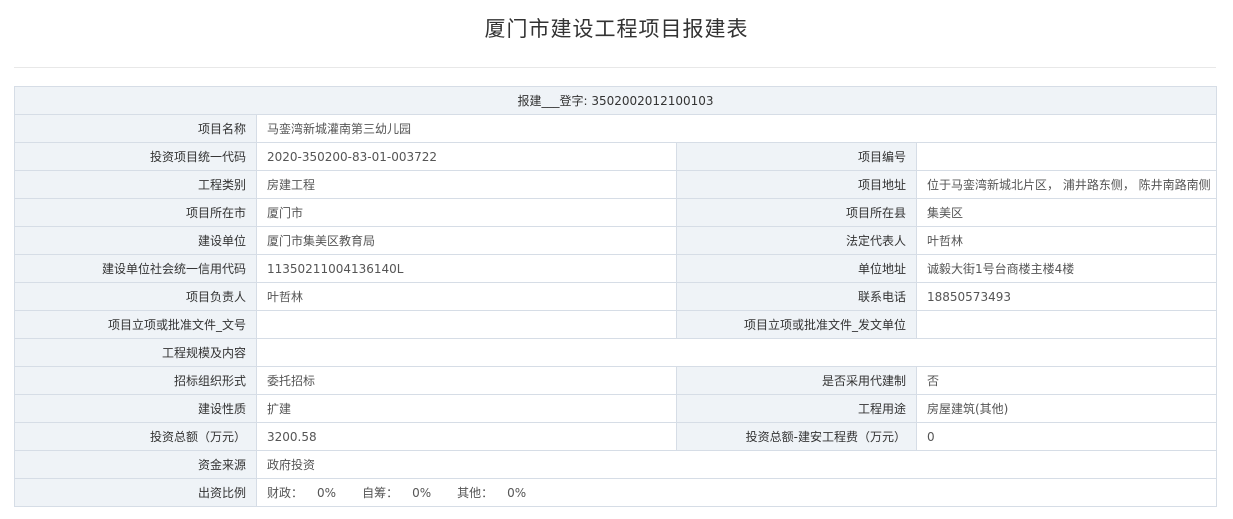 The width and height of the screenshot is (1233, 519). I want to click on city-label: 项目所在市, so click(135, 212).